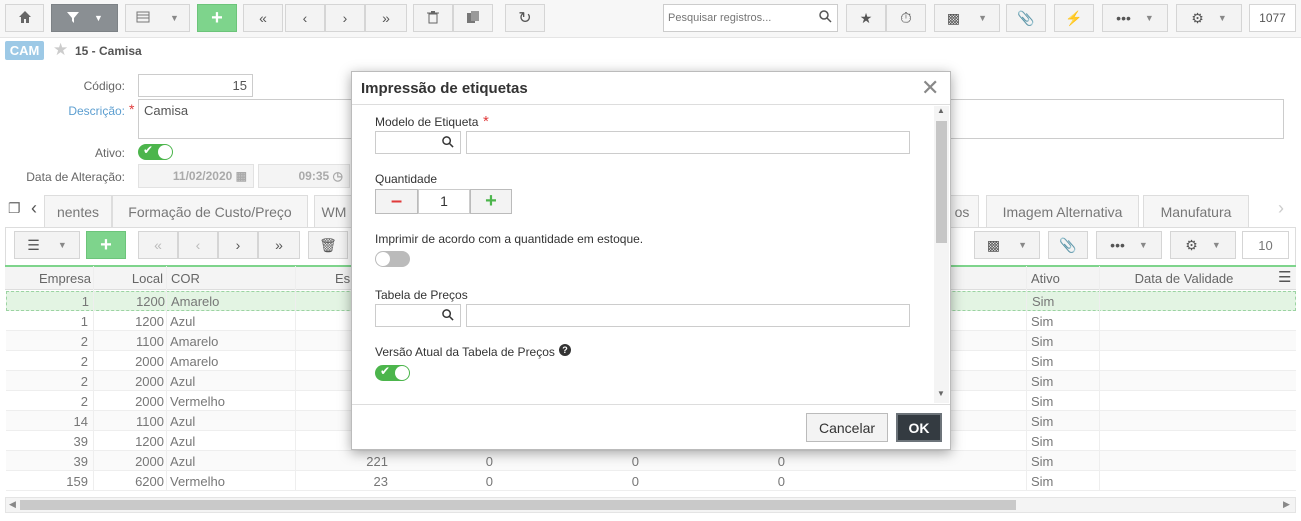 The width and height of the screenshot is (1301, 521). What do you see at coordinates (48, 278) in the screenshot?
I see `column-header-empresa: Empresa` at bounding box center [48, 278].